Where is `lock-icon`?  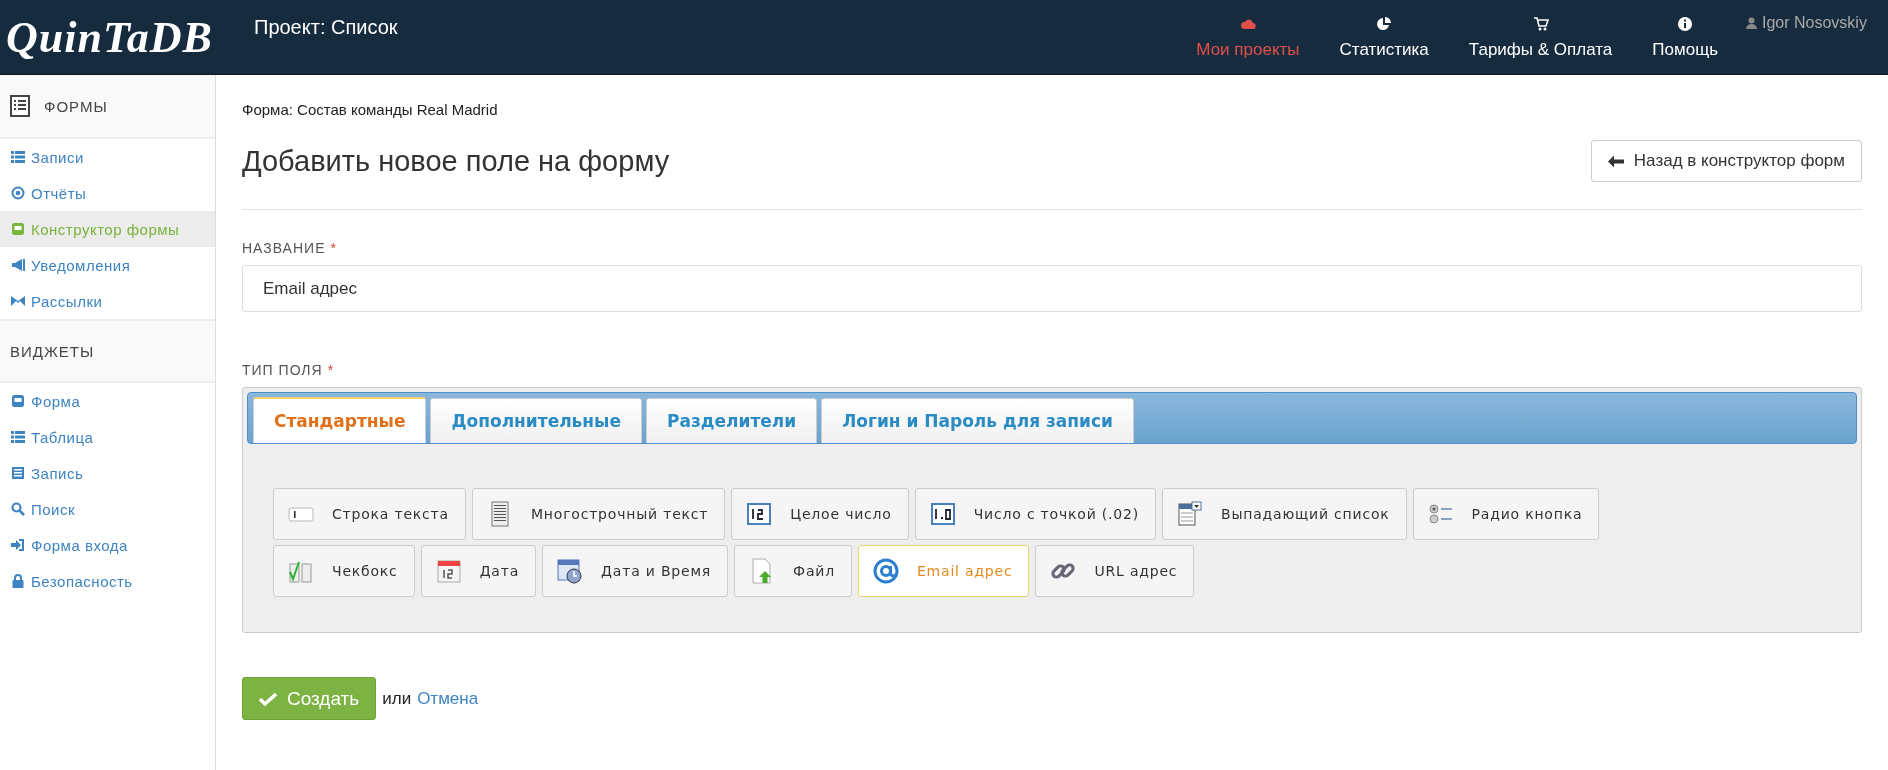 lock-icon is located at coordinates (18, 581).